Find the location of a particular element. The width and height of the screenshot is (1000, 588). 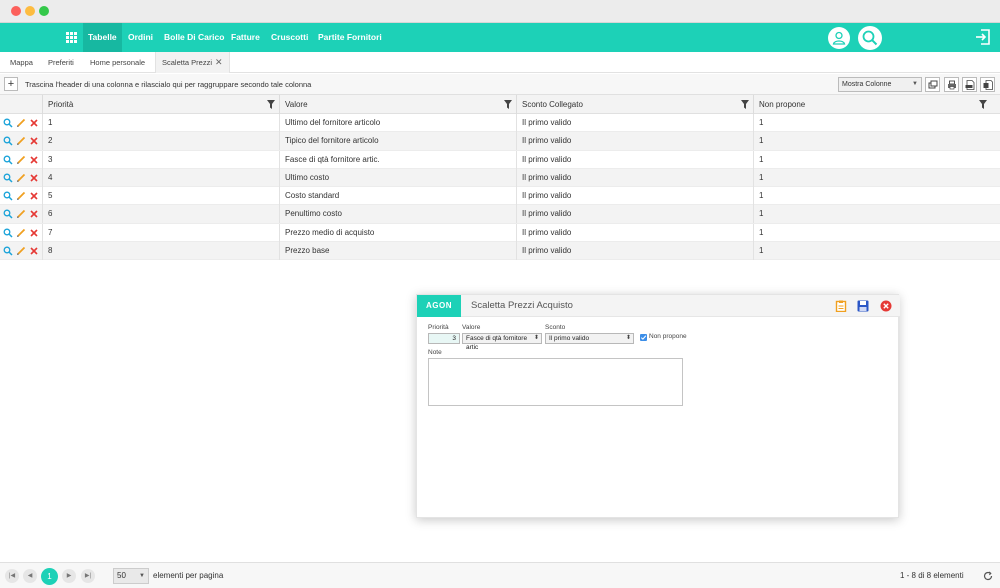

layers-icon is located at coordinates (933, 84).